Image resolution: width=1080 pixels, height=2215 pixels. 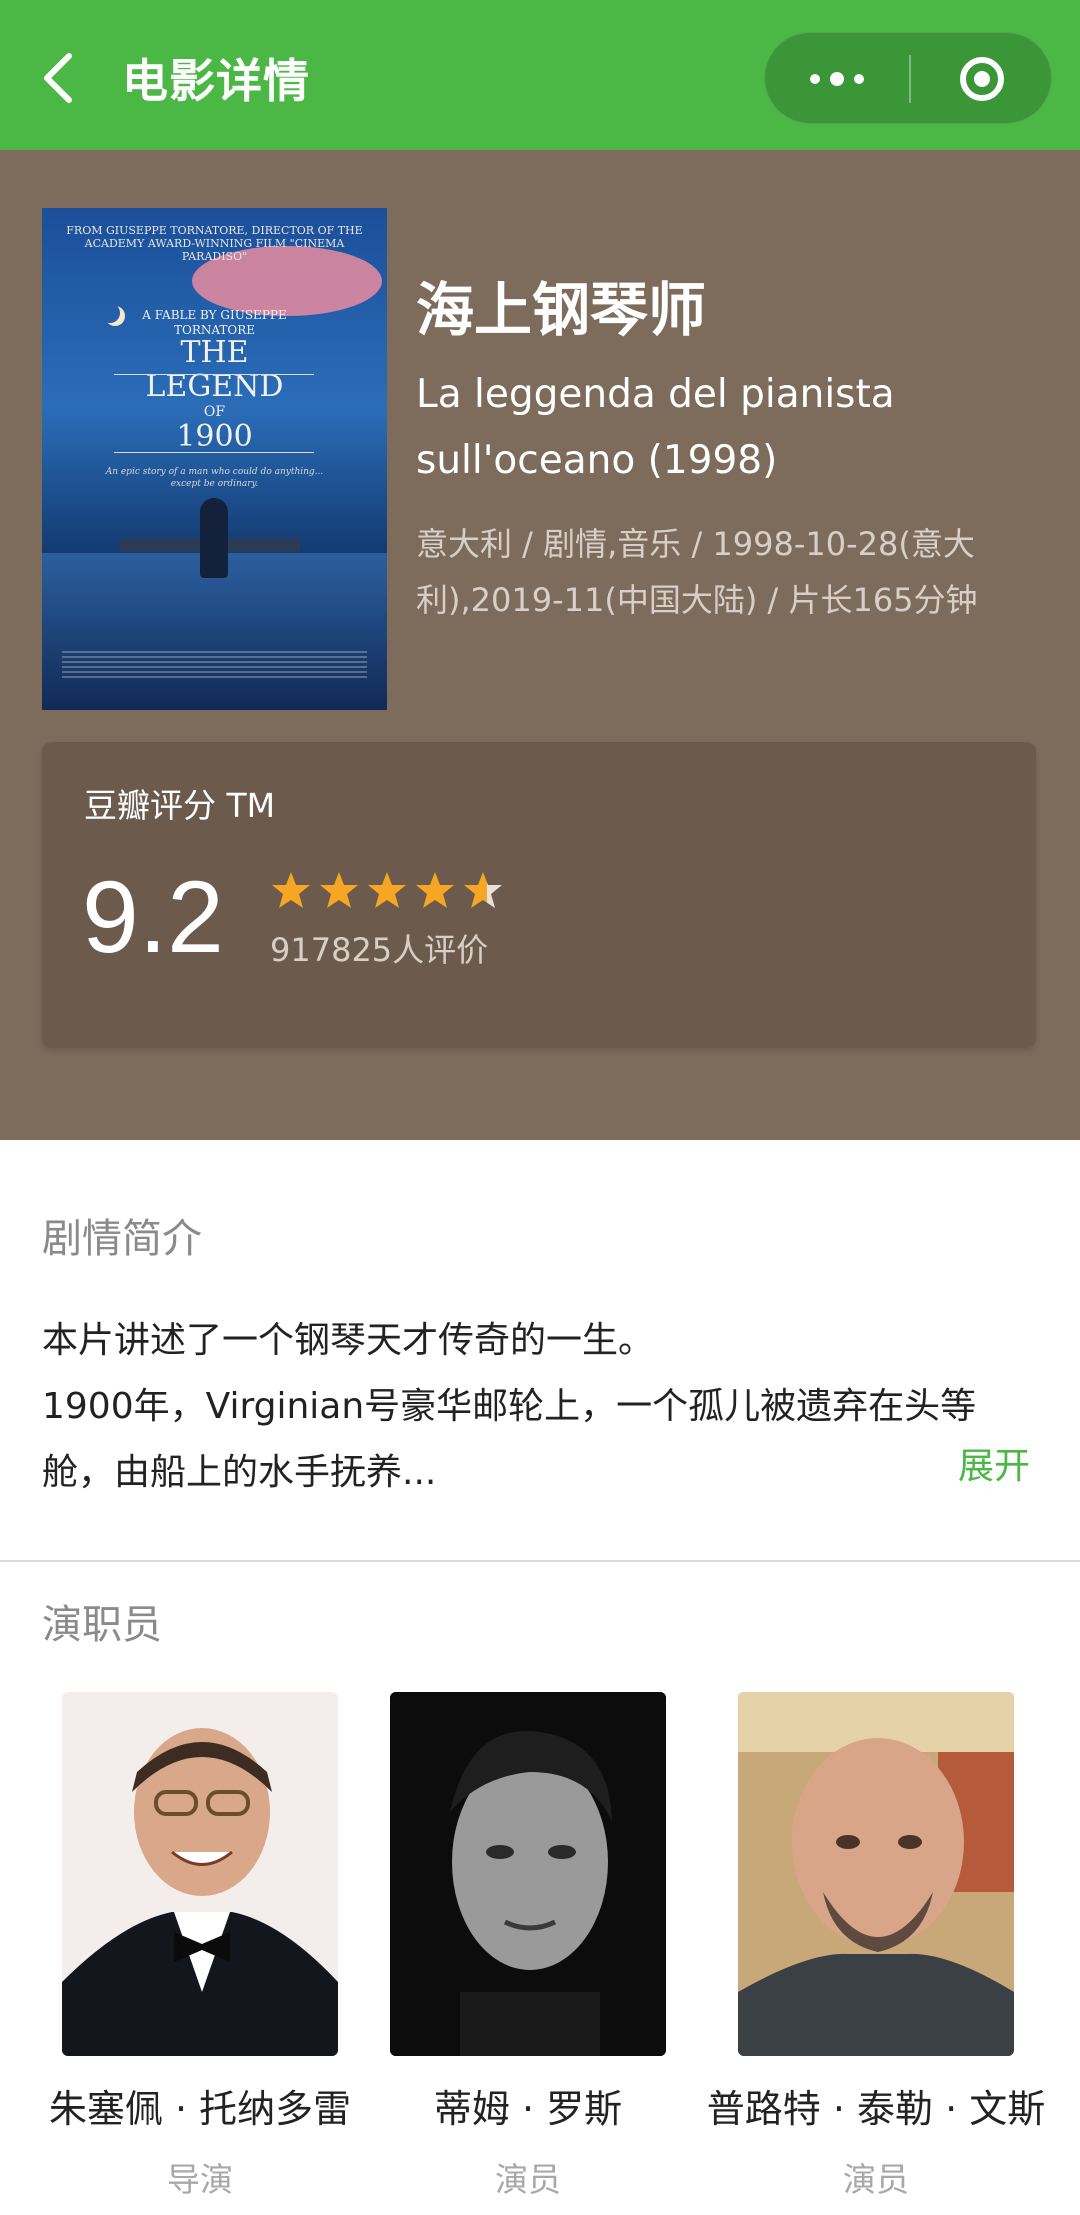 What do you see at coordinates (994, 1467) in the screenshot?
I see `expand-link: 展开` at bounding box center [994, 1467].